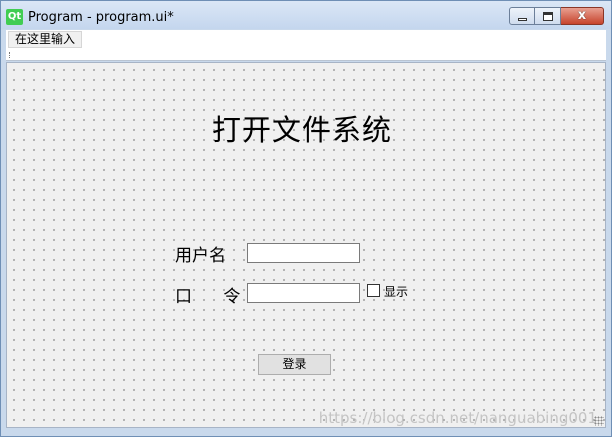 Image resolution: width=612 pixels, height=437 pixels. What do you see at coordinates (301, 130) in the screenshot?
I see `form-title-label: 打开文件系统` at bounding box center [301, 130].